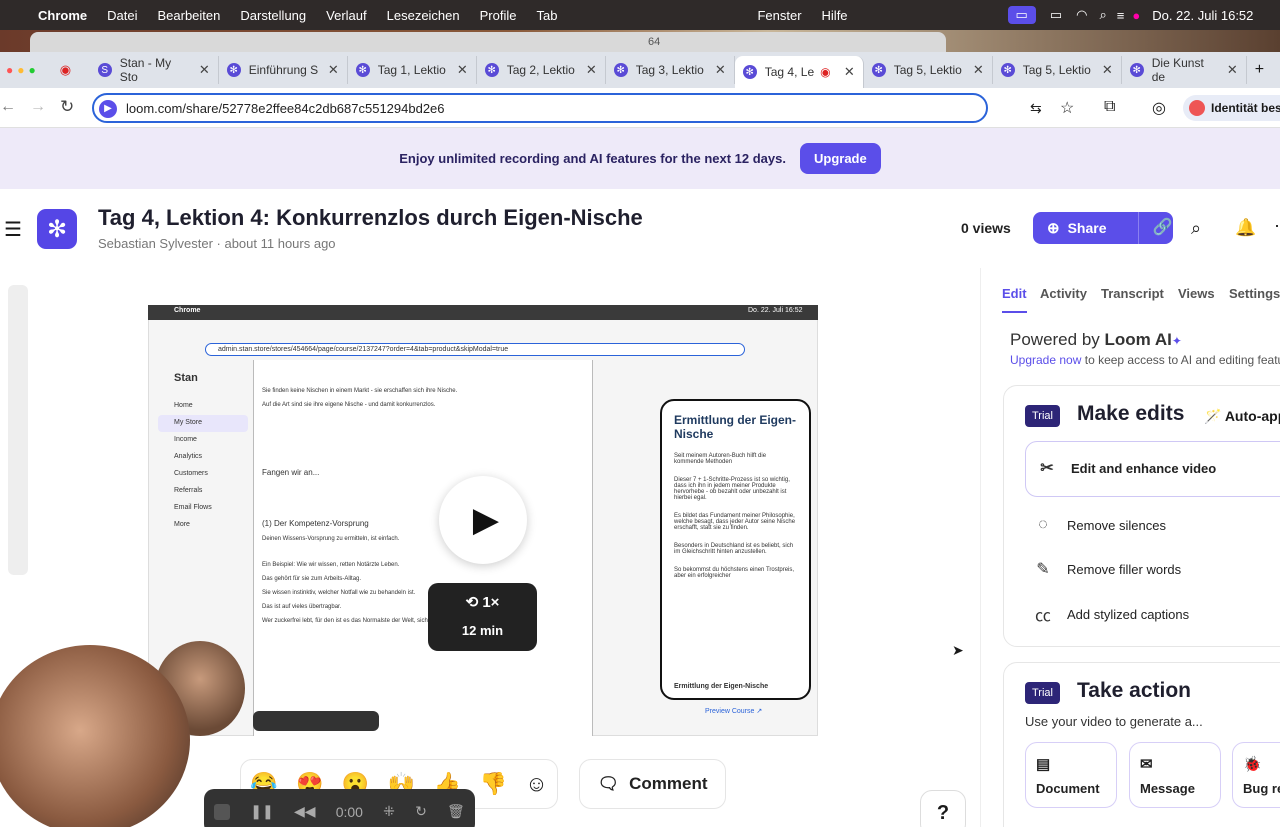 This screenshot has height=827, width=1280. I want to click on captions-row: ㏄ Add stylized captions, so click(1111, 614).